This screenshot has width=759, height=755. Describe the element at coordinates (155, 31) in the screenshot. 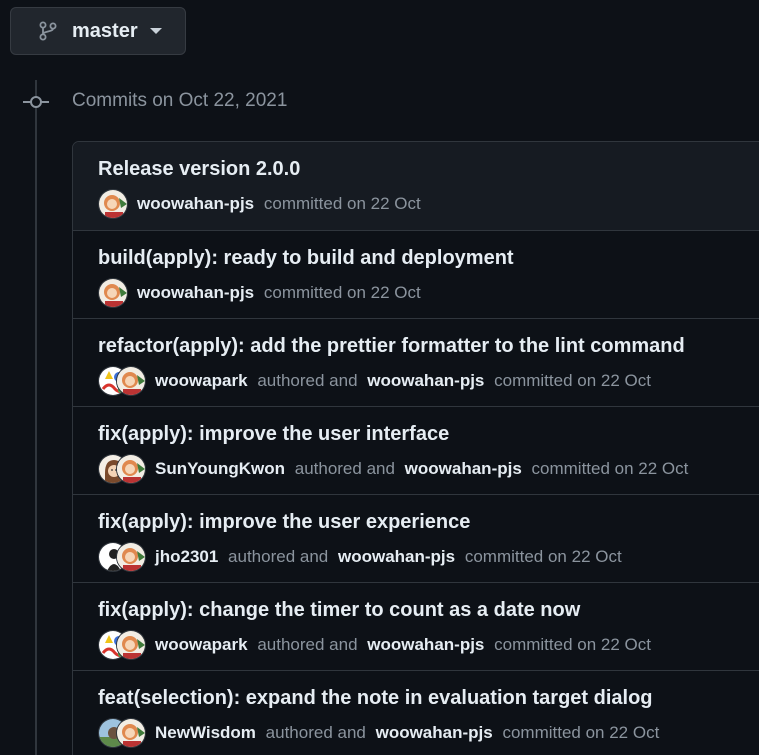

I see `chevron-down-icon` at that location.